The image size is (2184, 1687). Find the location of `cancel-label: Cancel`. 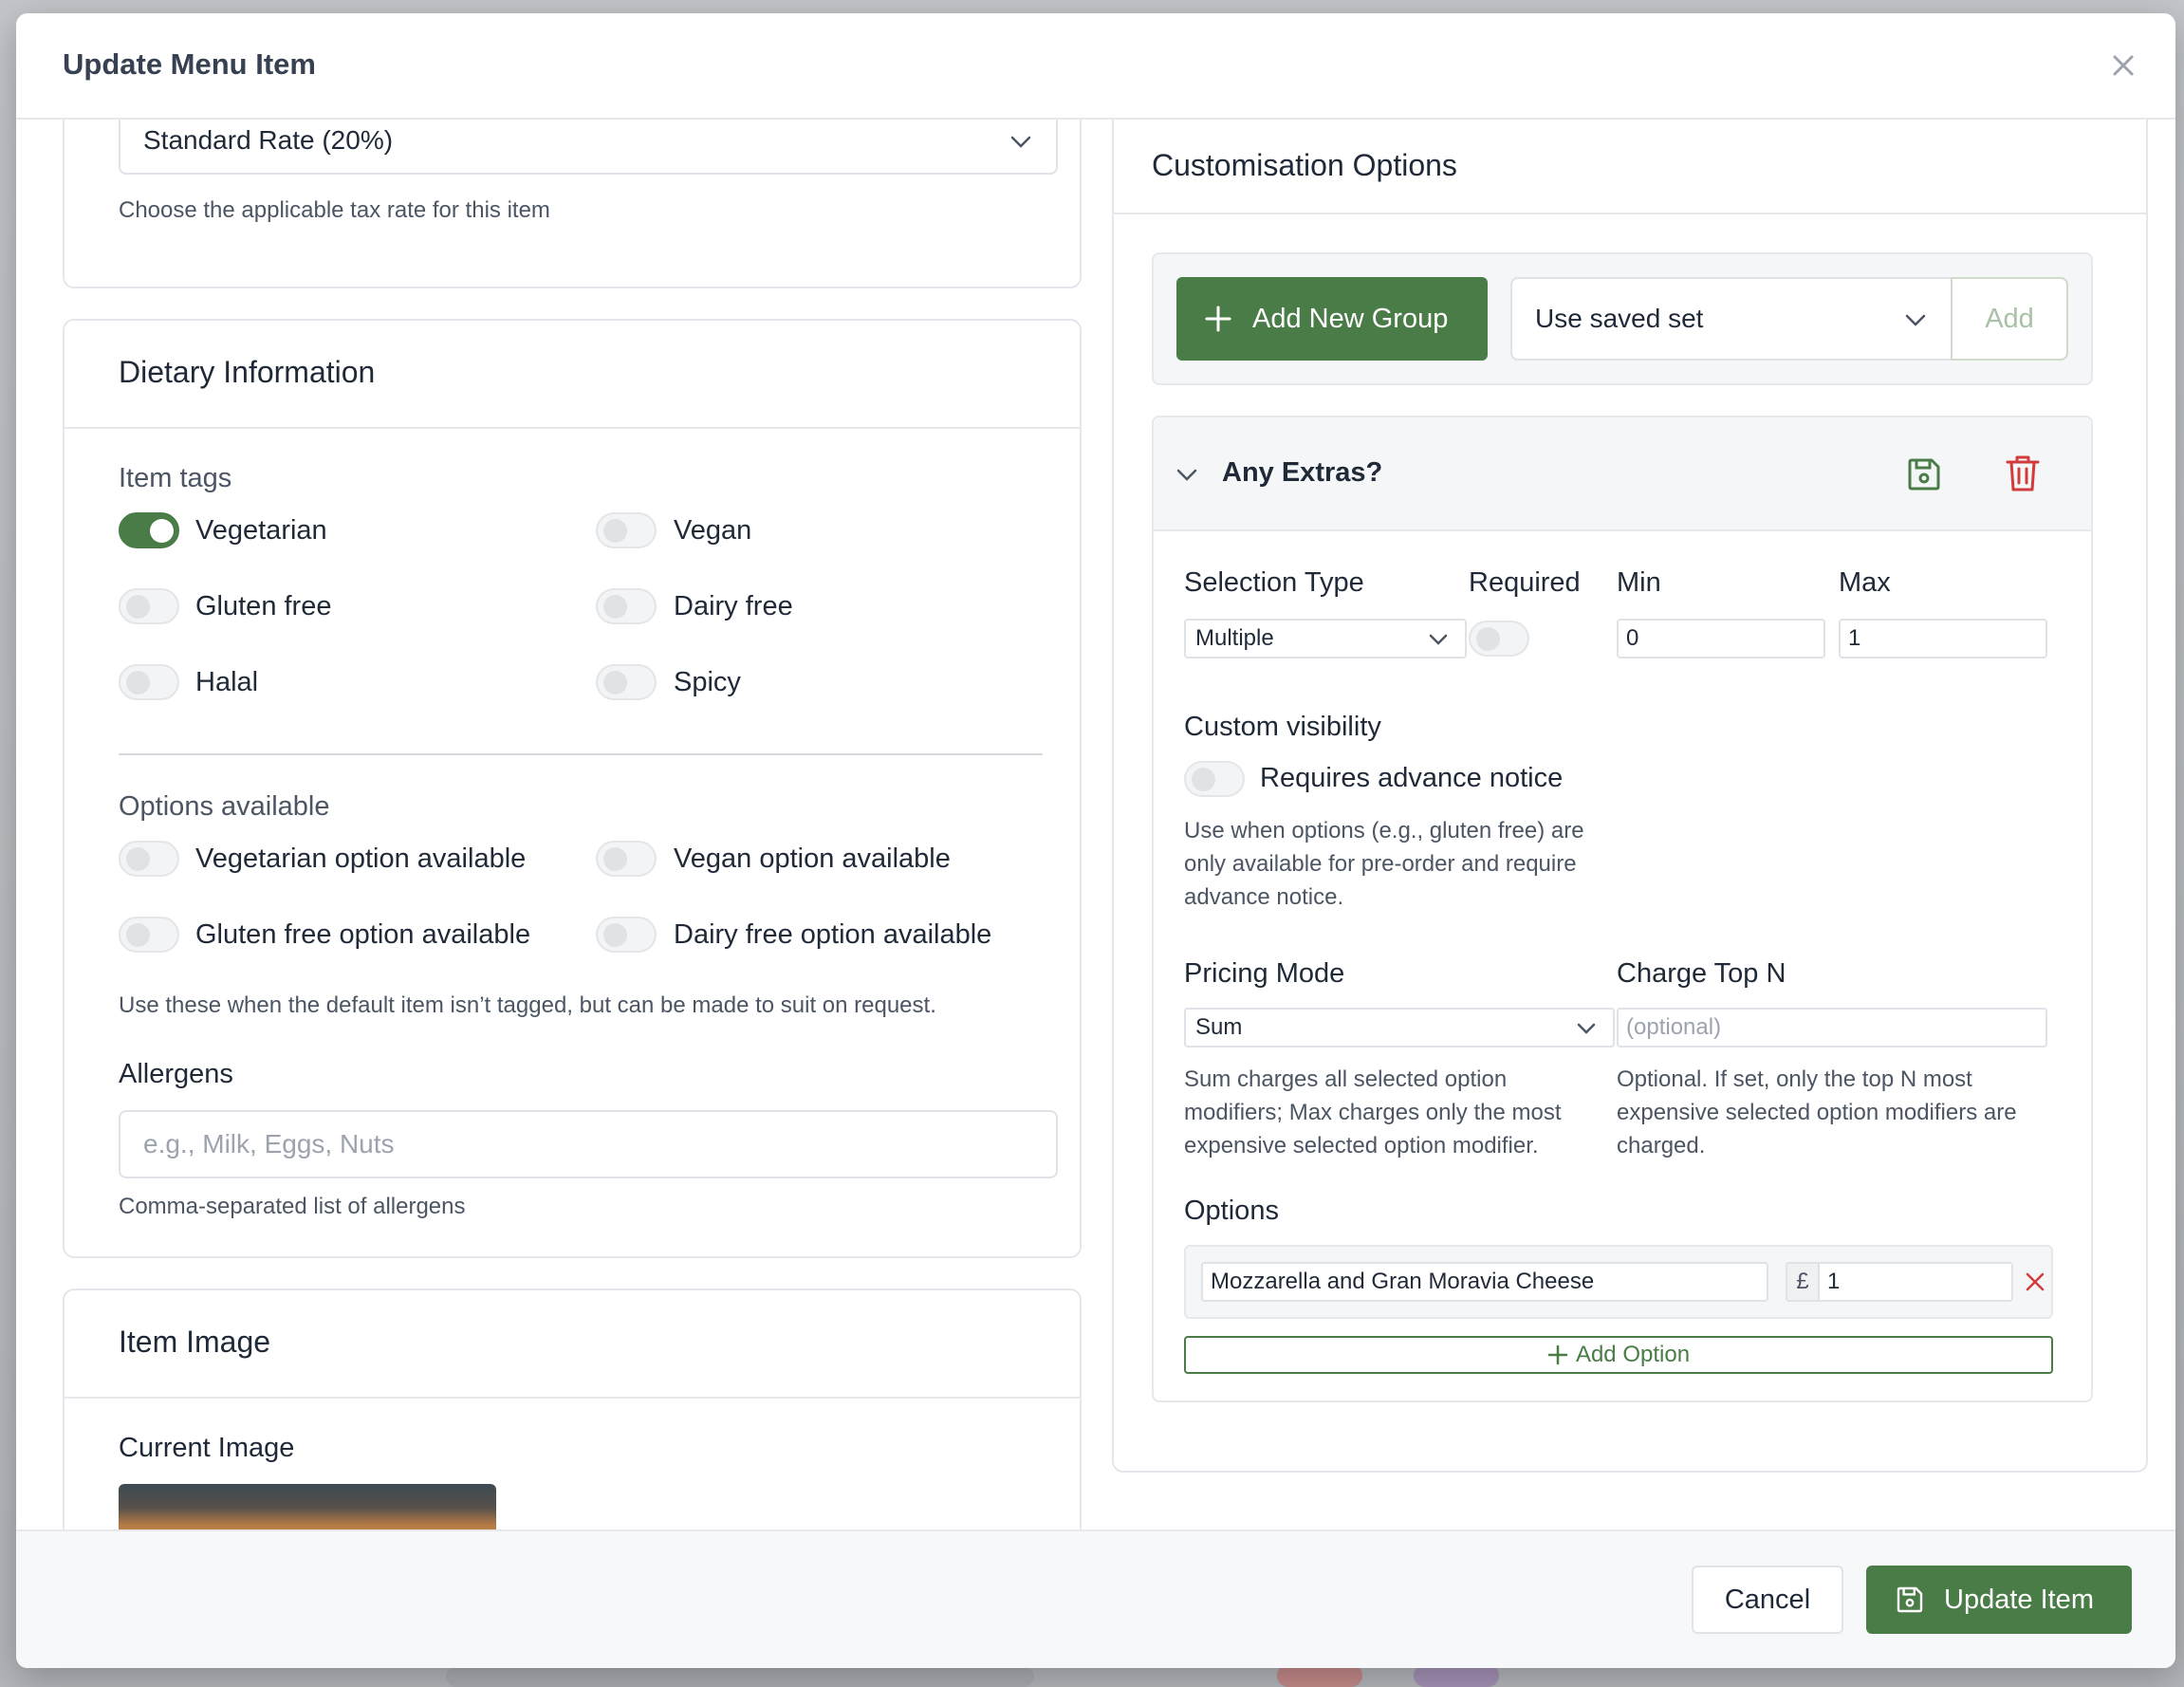

cancel-label: Cancel is located at coordinates (1767, 1599).